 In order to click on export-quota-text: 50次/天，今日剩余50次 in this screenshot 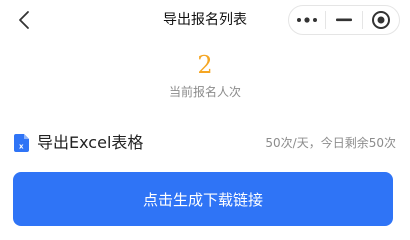, I will do `click(330, 143)`.